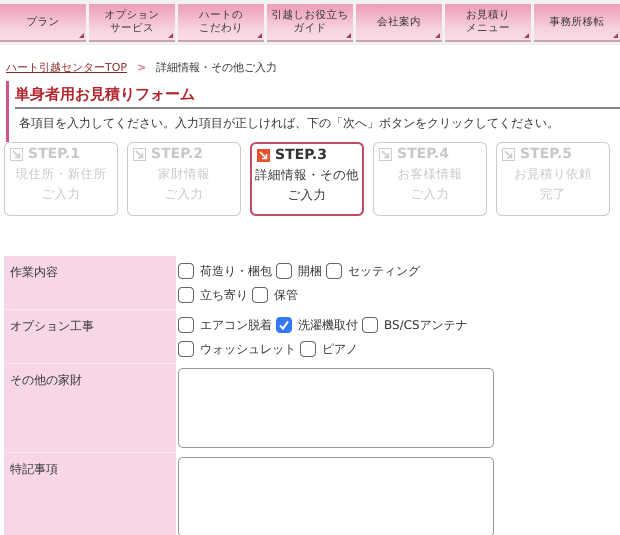 This screenshot has width=620, height=535. I want to click on checkbox-label: ピアノ, so click(340, 349).